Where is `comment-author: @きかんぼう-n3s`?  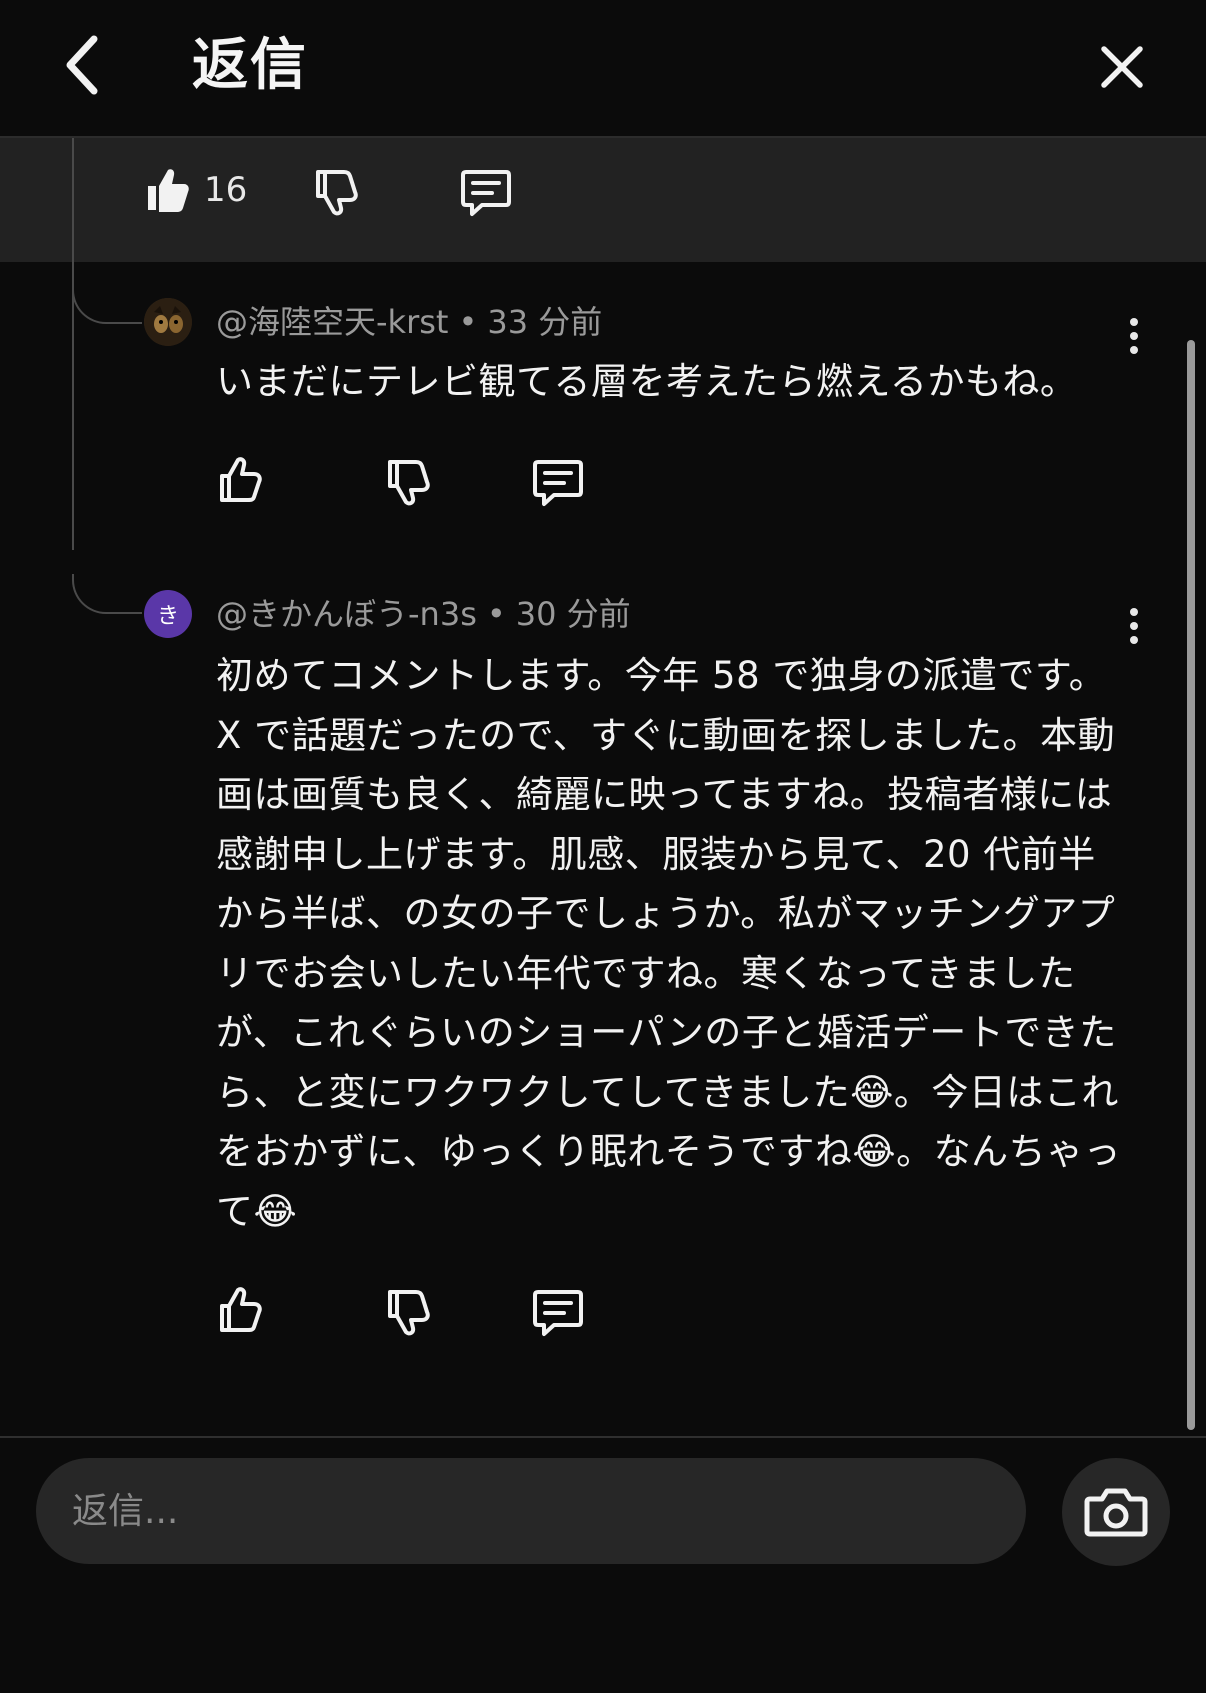
comment-author: @きかんぼう-n3s is located at coordinates (346, 614).